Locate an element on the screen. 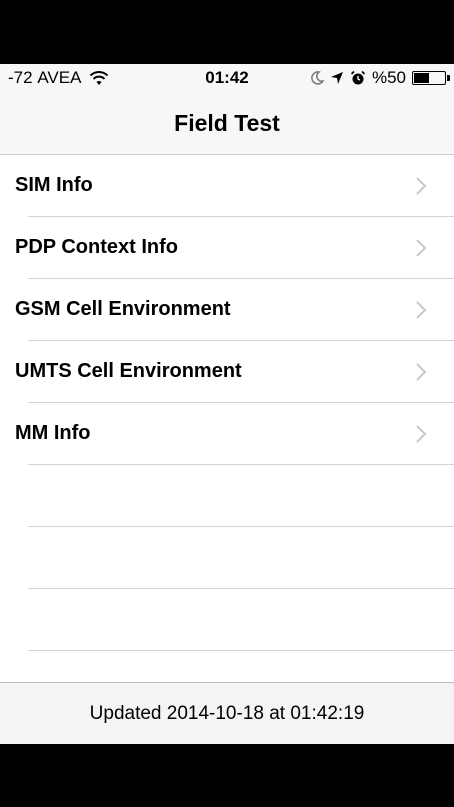 The image size is (454, 807). list-item-sim-info: SIM Info is located at coordinates (227, 186).